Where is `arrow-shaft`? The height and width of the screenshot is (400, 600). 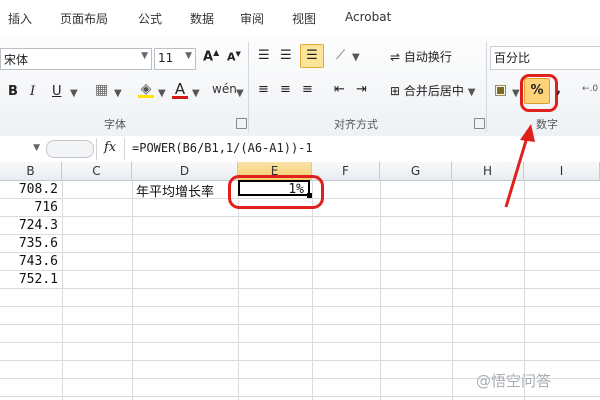
arrow-shaft is located at coordinates (517, 170).